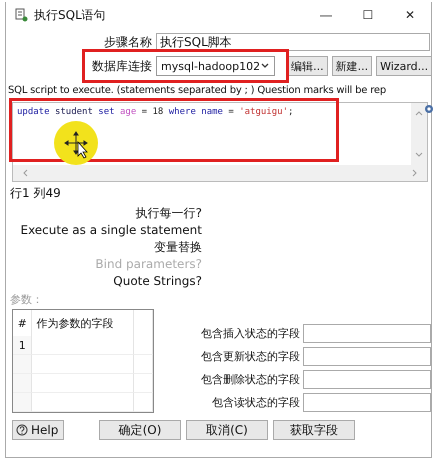 This screenshot has height=462, width=439. I want to click on button: 获取字段, so click(314, 430).